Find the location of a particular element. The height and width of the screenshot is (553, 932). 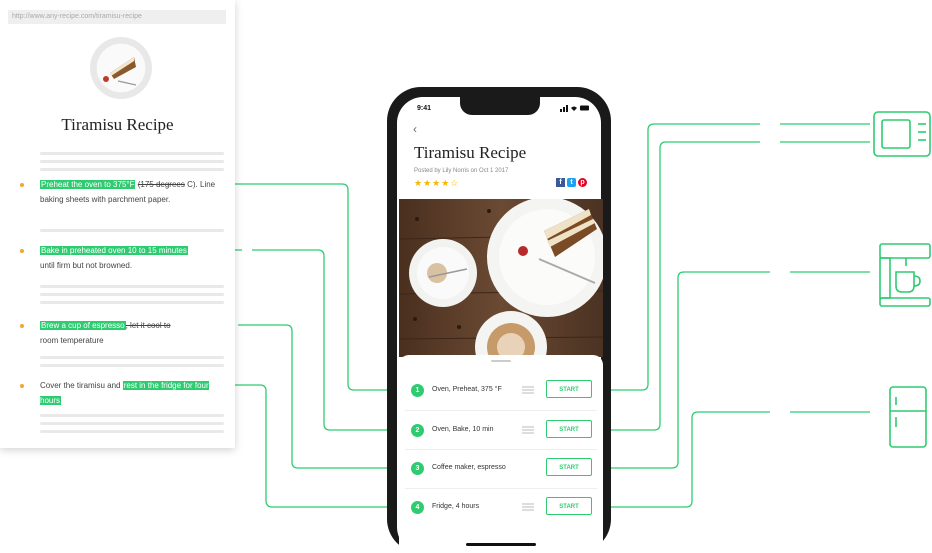

social-share: f t p is located at coordinates (571, 182).